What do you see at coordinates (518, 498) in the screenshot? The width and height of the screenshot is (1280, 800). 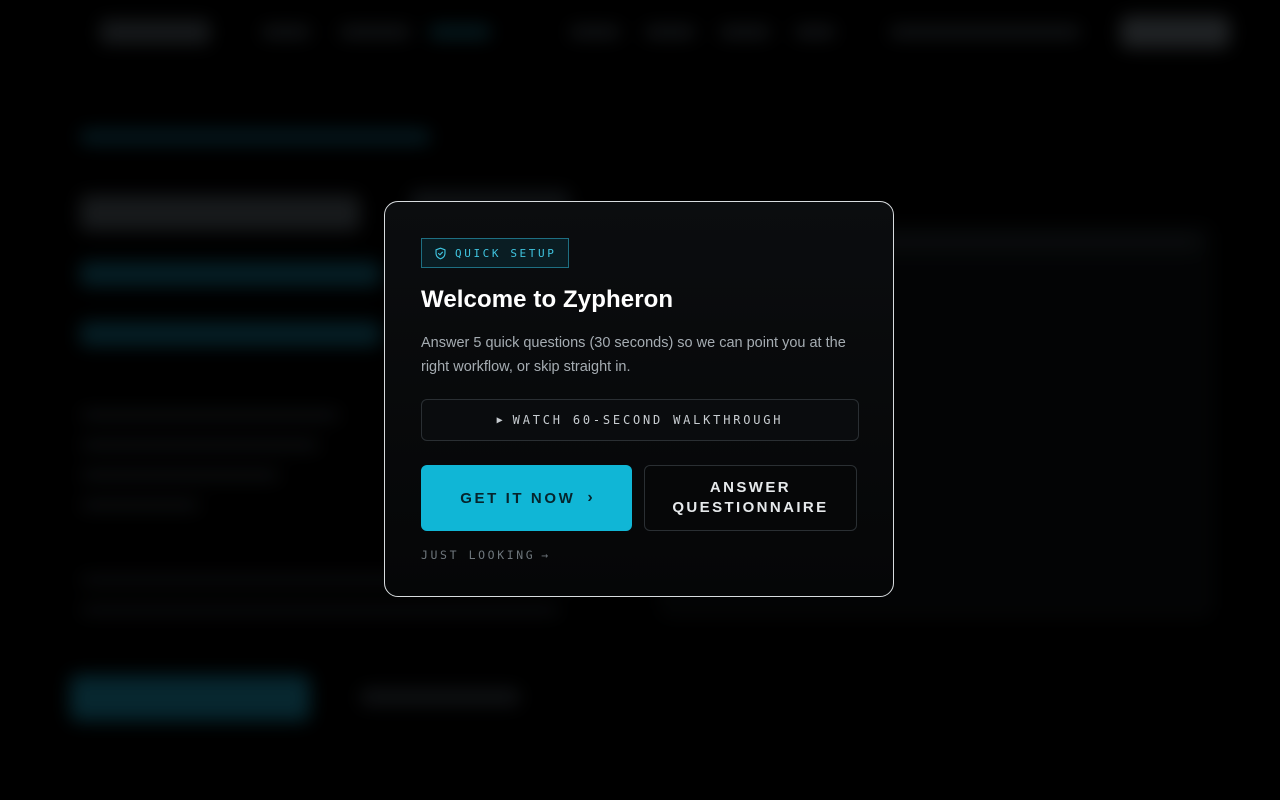 I see `get-it-now-label: GET IT NOW` at bounding box center [518, 498].